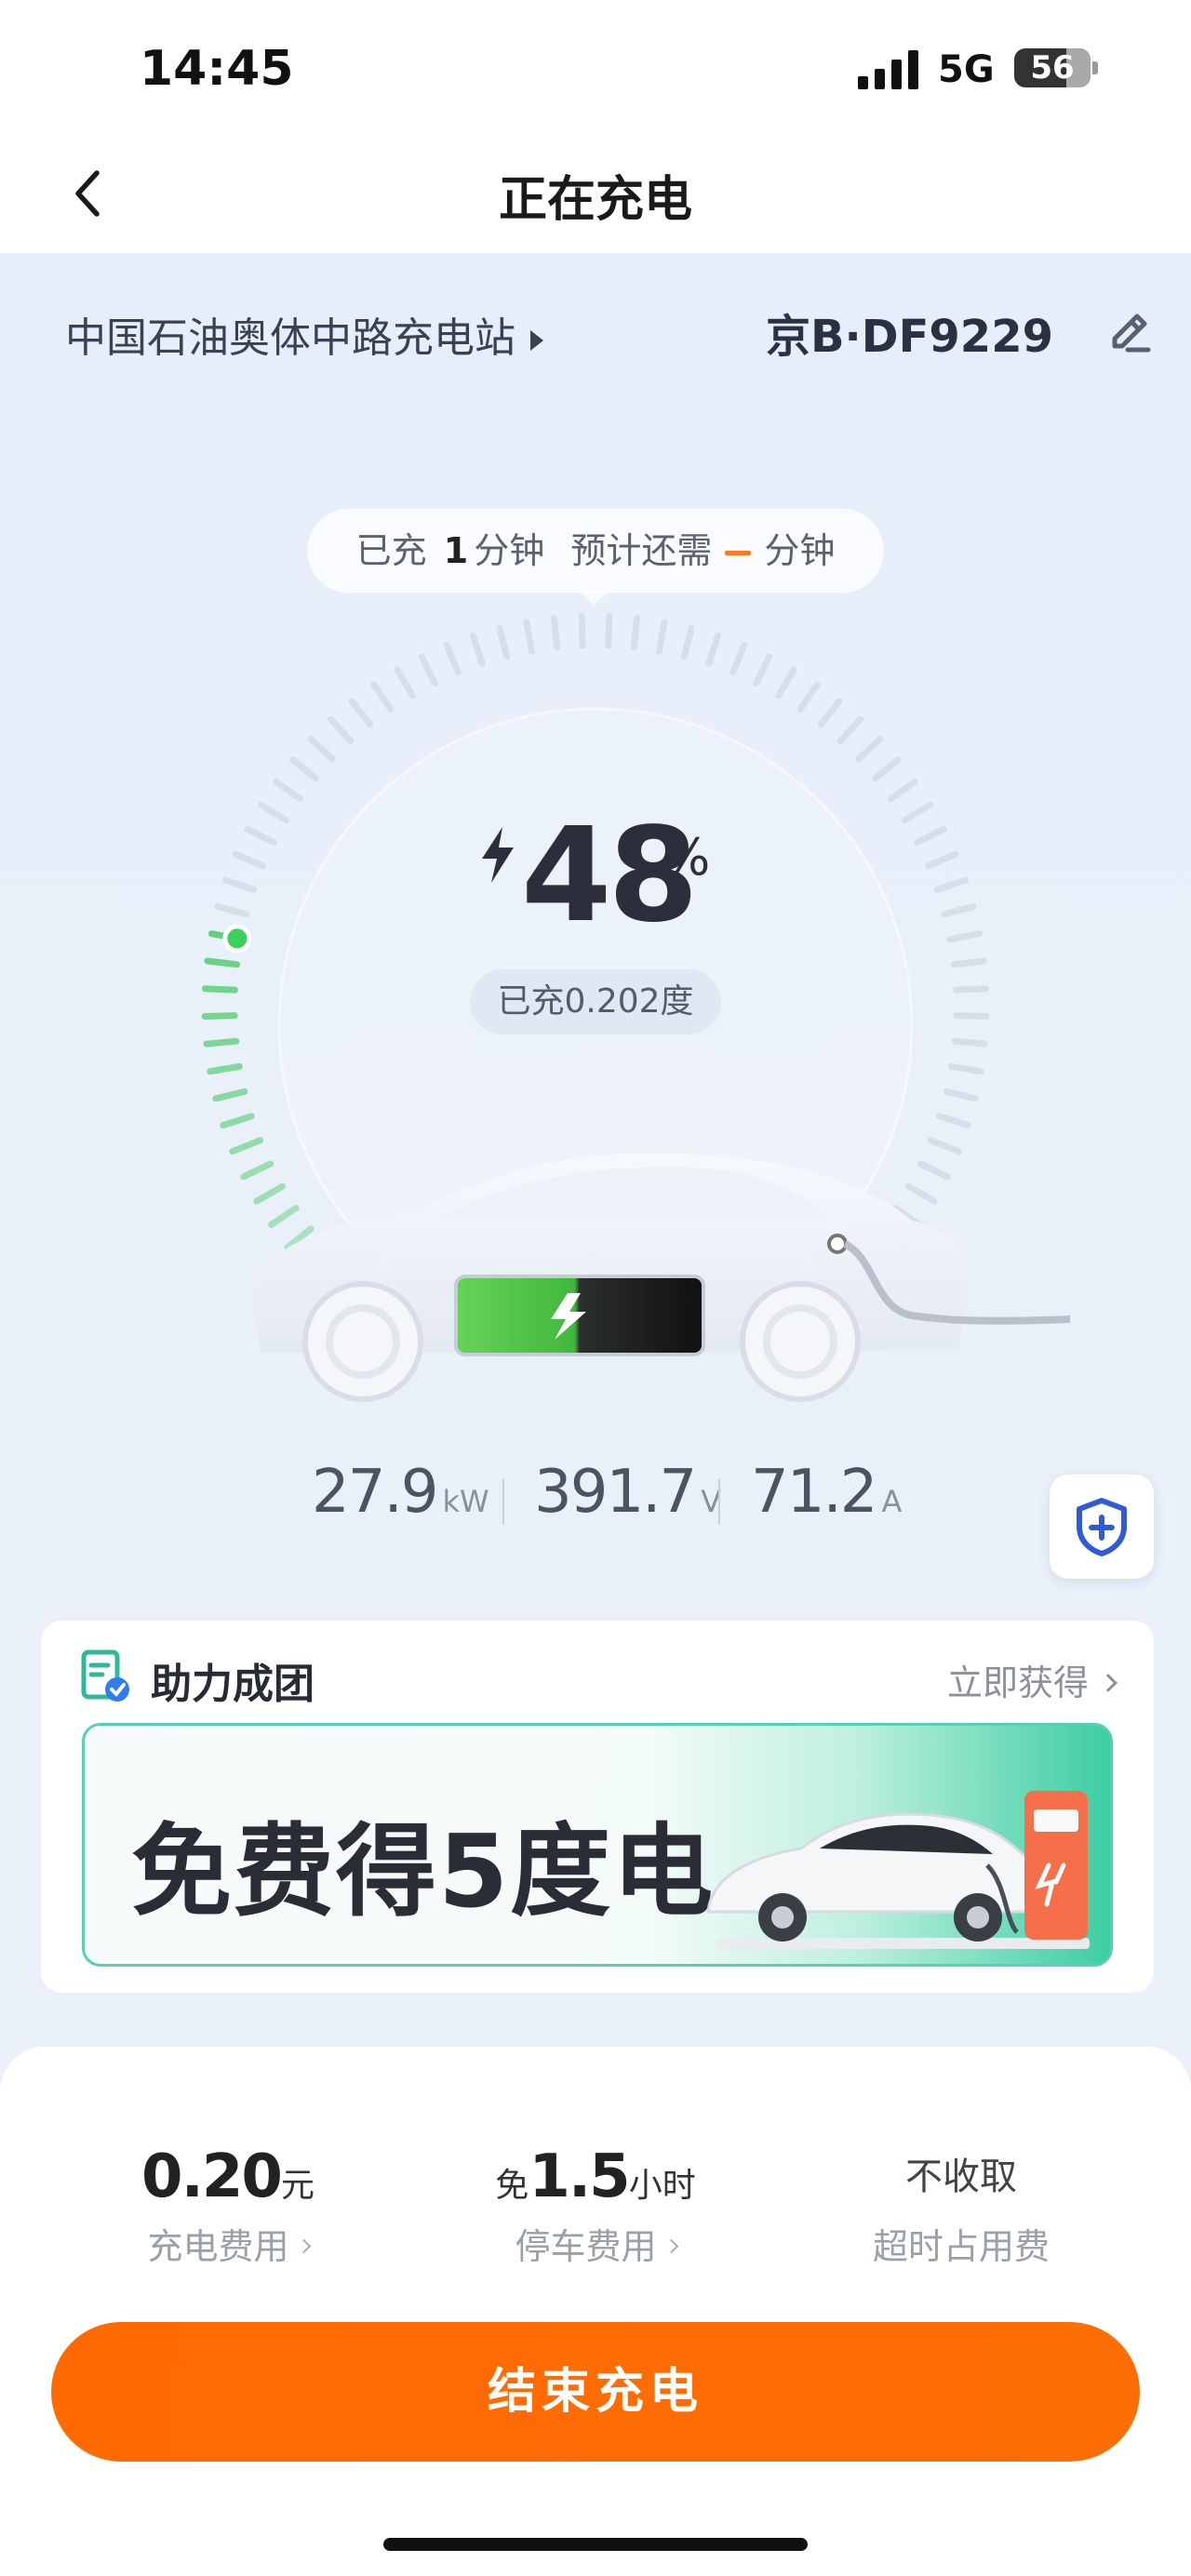  Describe the element at coordinates (593, 597) in the screenshot. I see `pill-tail` at that location.